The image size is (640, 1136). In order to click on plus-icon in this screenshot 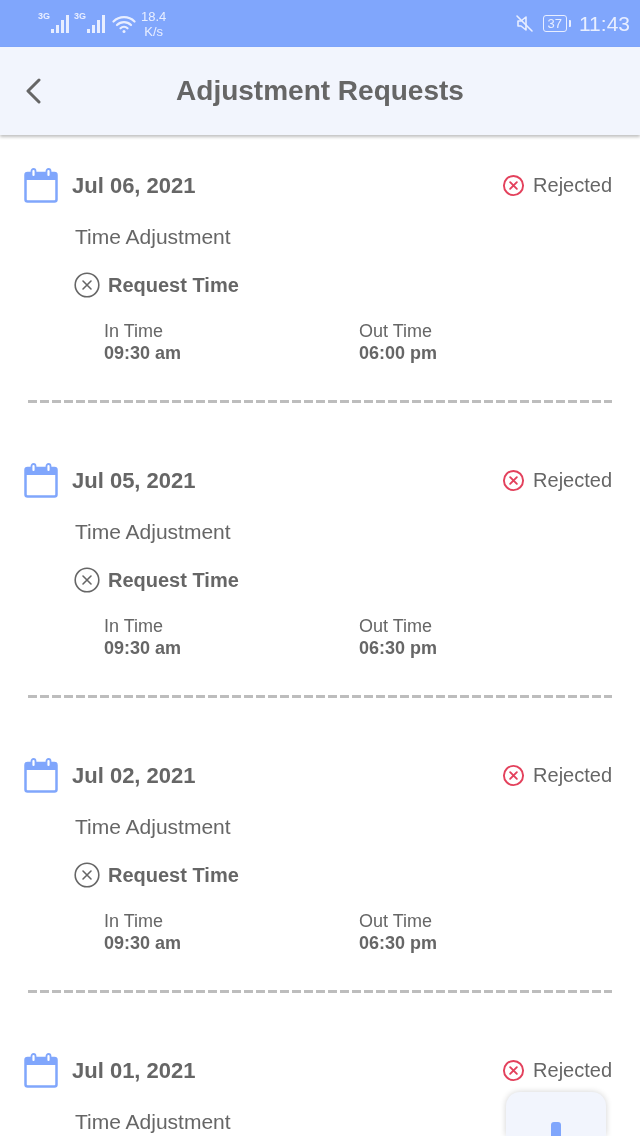, I will do `click(556, 1129)`.